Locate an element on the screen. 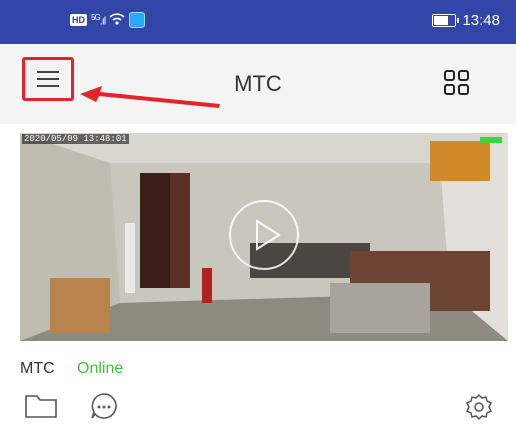  video-timestamp: 2020/05/09 13:48:01 is located at coordinates (75, 139).